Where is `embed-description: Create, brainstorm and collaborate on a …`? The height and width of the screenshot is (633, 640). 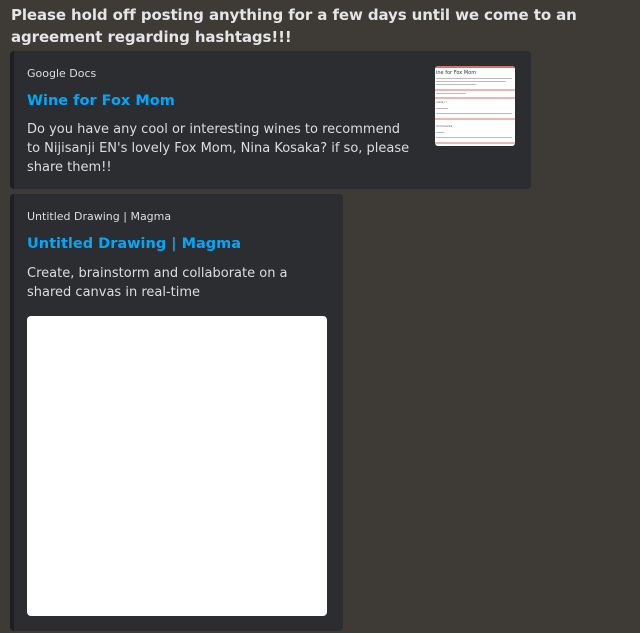
embed-description: Create, brainstorm and collaborate on a … is located at coordinates (157, 283).